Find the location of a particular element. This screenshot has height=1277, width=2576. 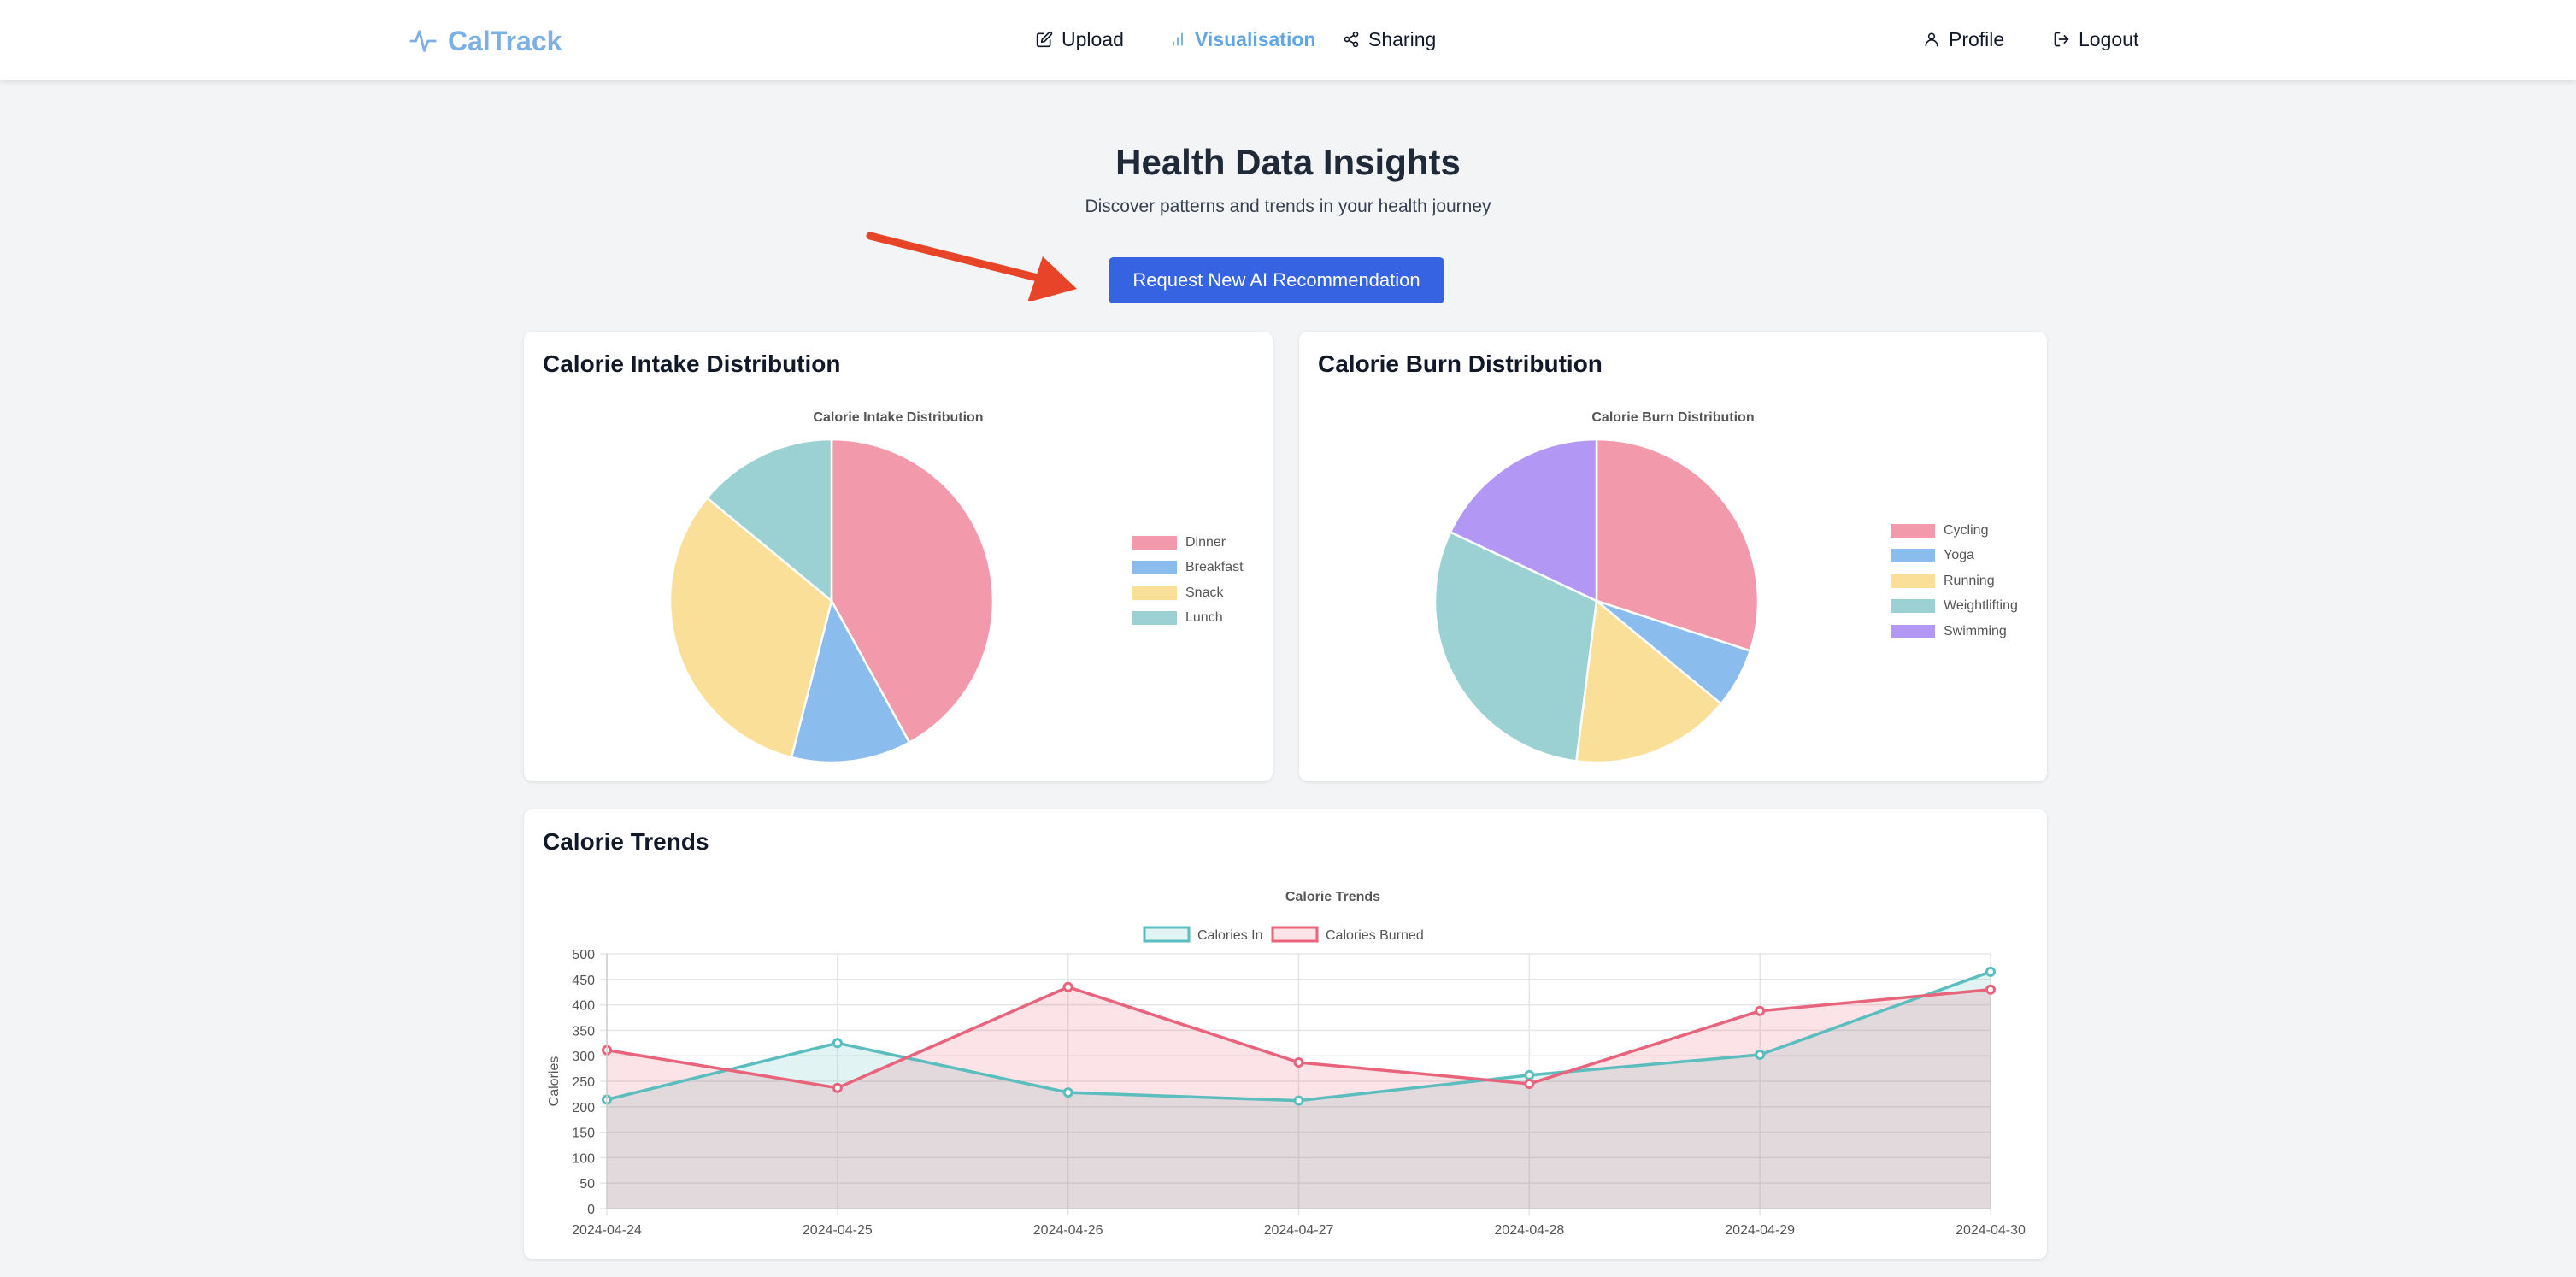

legend-label: Weightlifting is located at coordinates (1981, 606).